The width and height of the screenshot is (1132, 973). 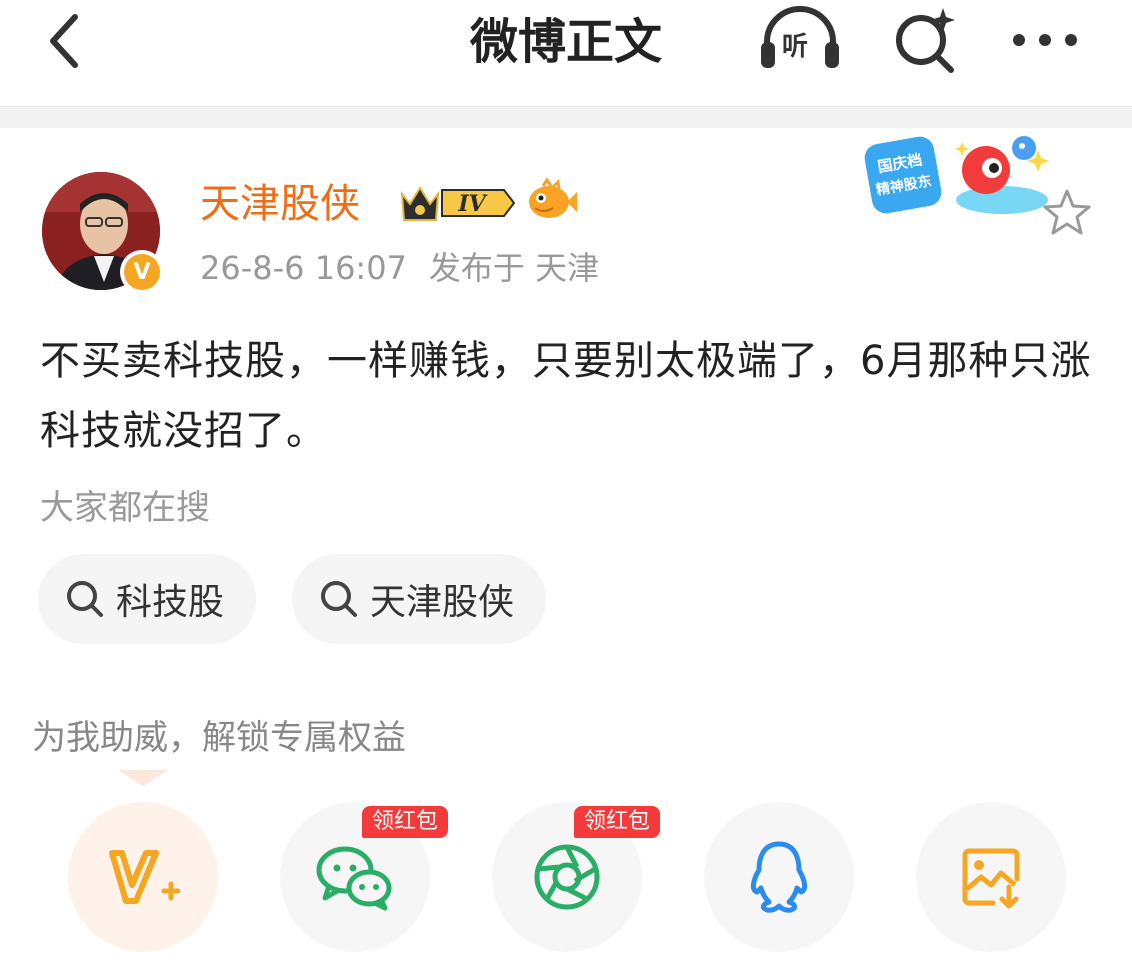 What do you see at coordinates (303, 268) in the screenshot?
I see `post-timestamp: 26-8-6 16:07` at bounding box center [303, 268].